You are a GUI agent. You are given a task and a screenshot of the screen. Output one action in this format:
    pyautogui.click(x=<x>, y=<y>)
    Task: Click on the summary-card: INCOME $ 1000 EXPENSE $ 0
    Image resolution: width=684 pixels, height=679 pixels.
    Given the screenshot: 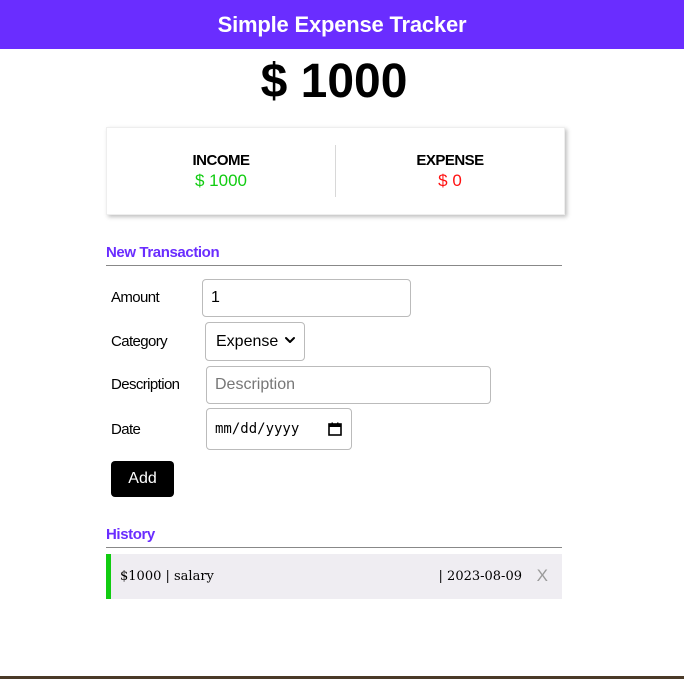 What is the action you would take?
    pyautogui.click(x=335, y=171)
    